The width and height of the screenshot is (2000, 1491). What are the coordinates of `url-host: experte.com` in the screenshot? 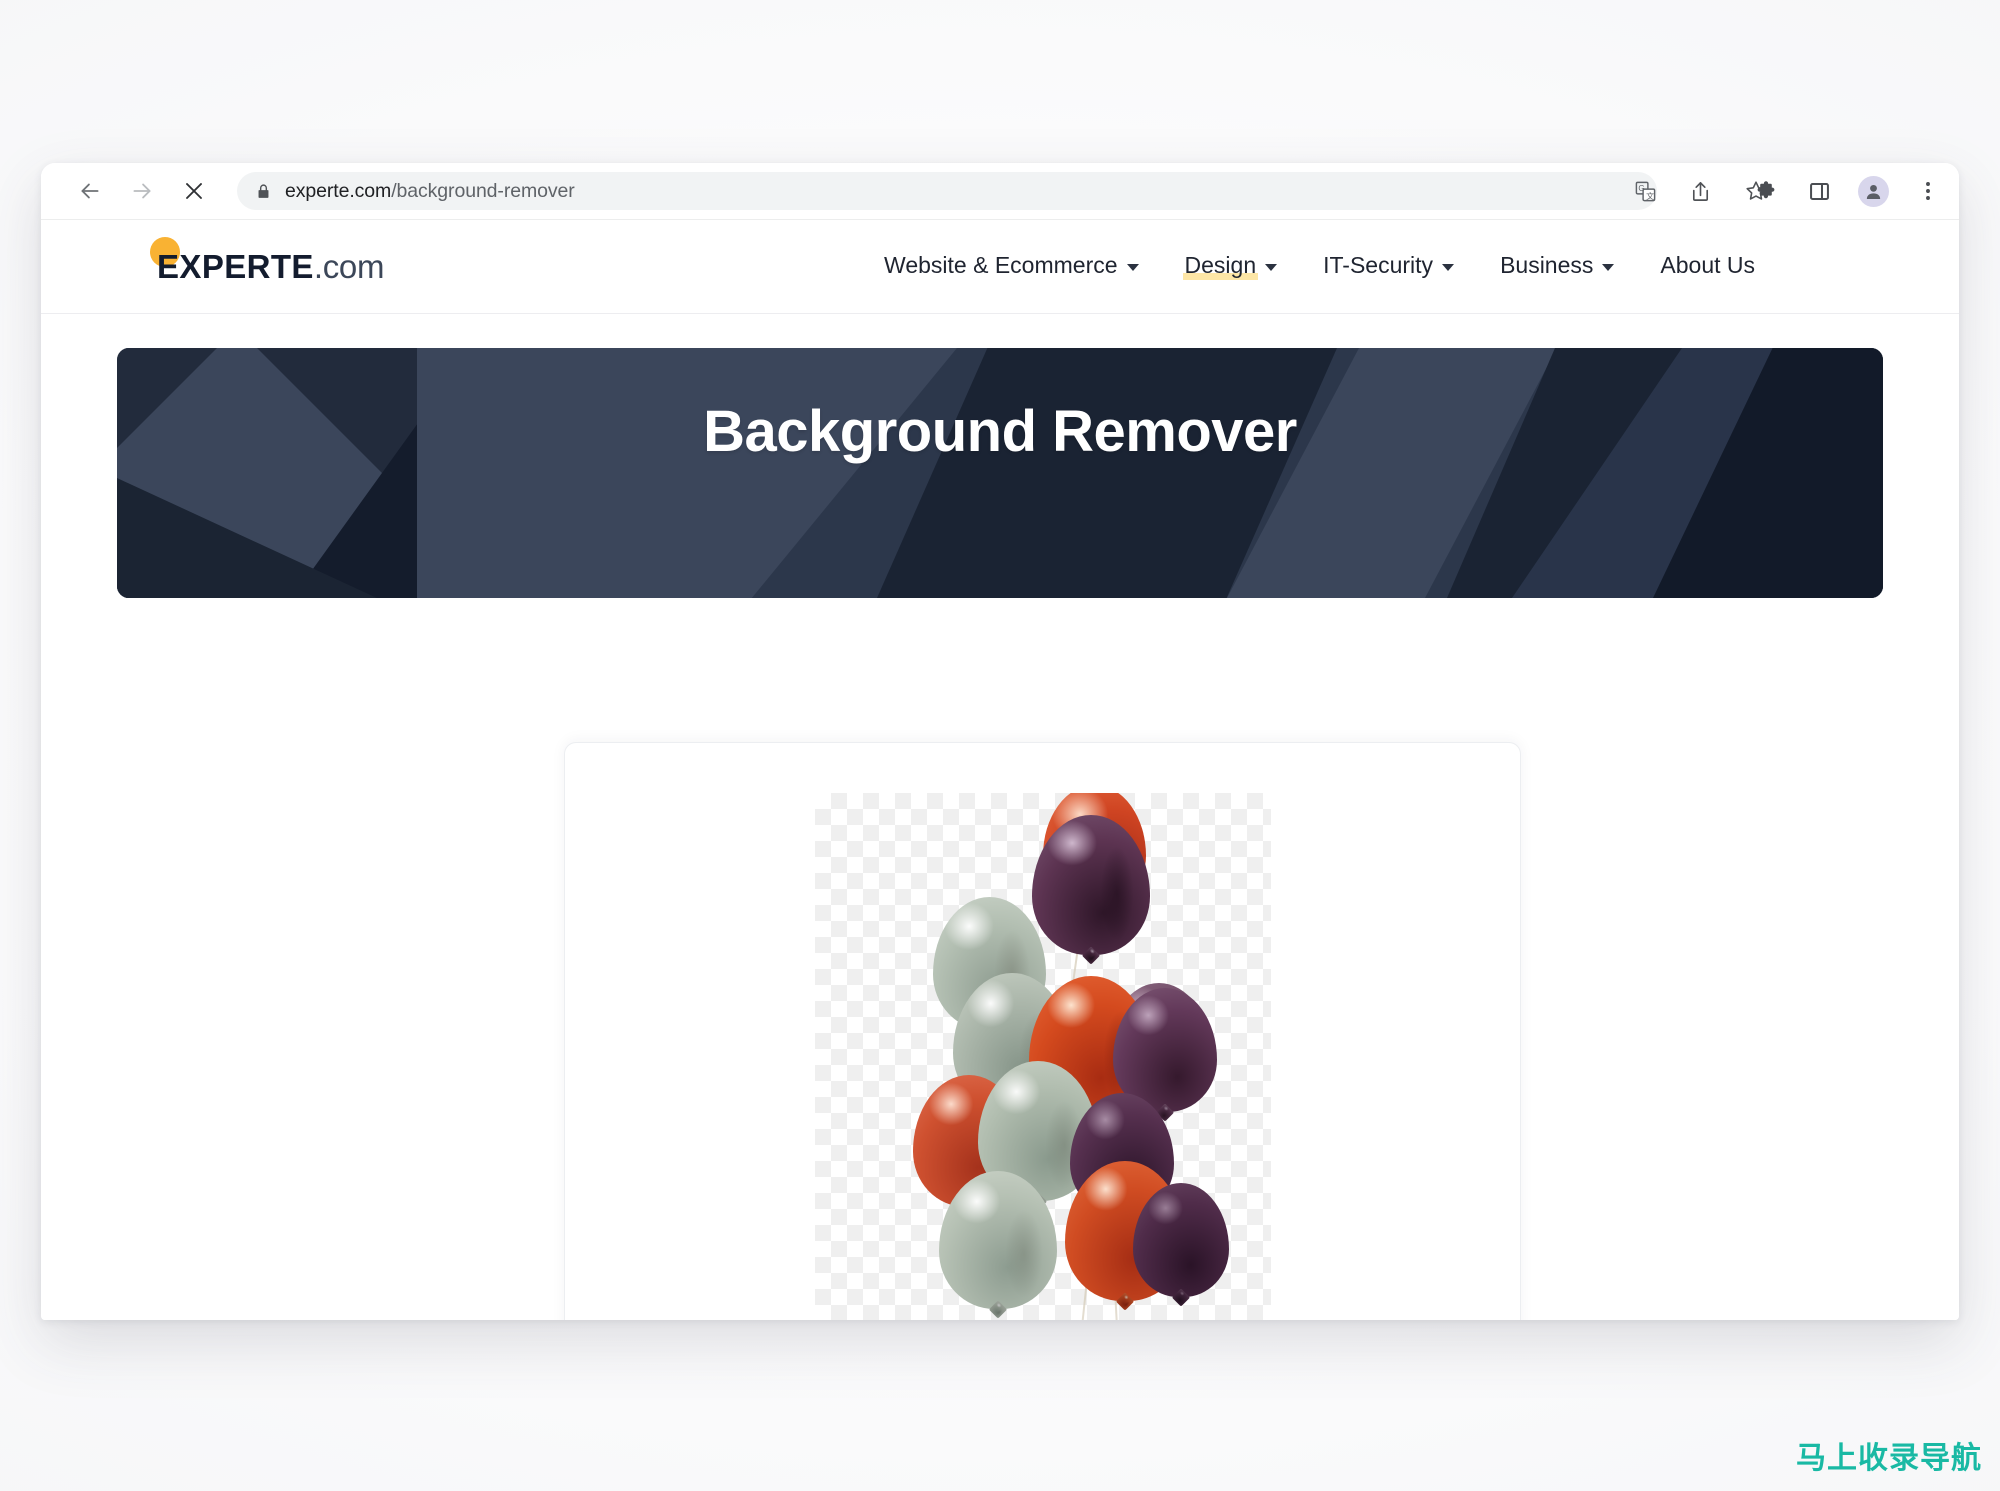 It's located at (338, 190).